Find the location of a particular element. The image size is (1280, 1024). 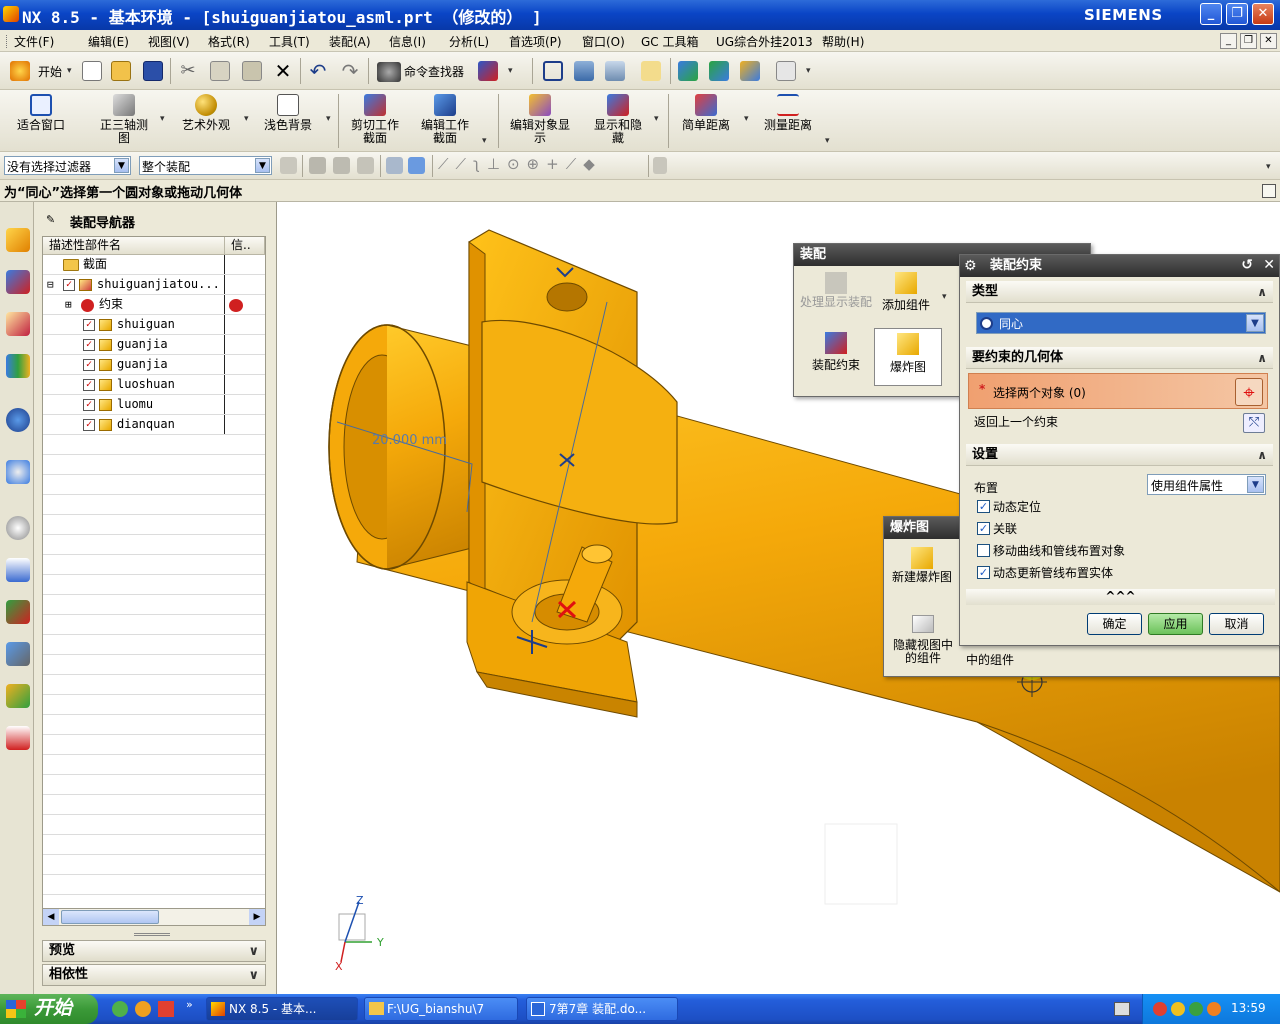

grid-icon is located at coordinates (660, 165).